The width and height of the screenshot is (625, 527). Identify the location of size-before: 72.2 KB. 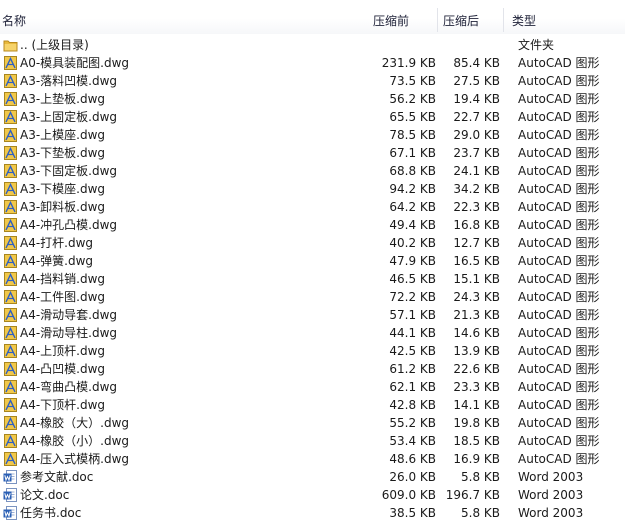
(412, 297).